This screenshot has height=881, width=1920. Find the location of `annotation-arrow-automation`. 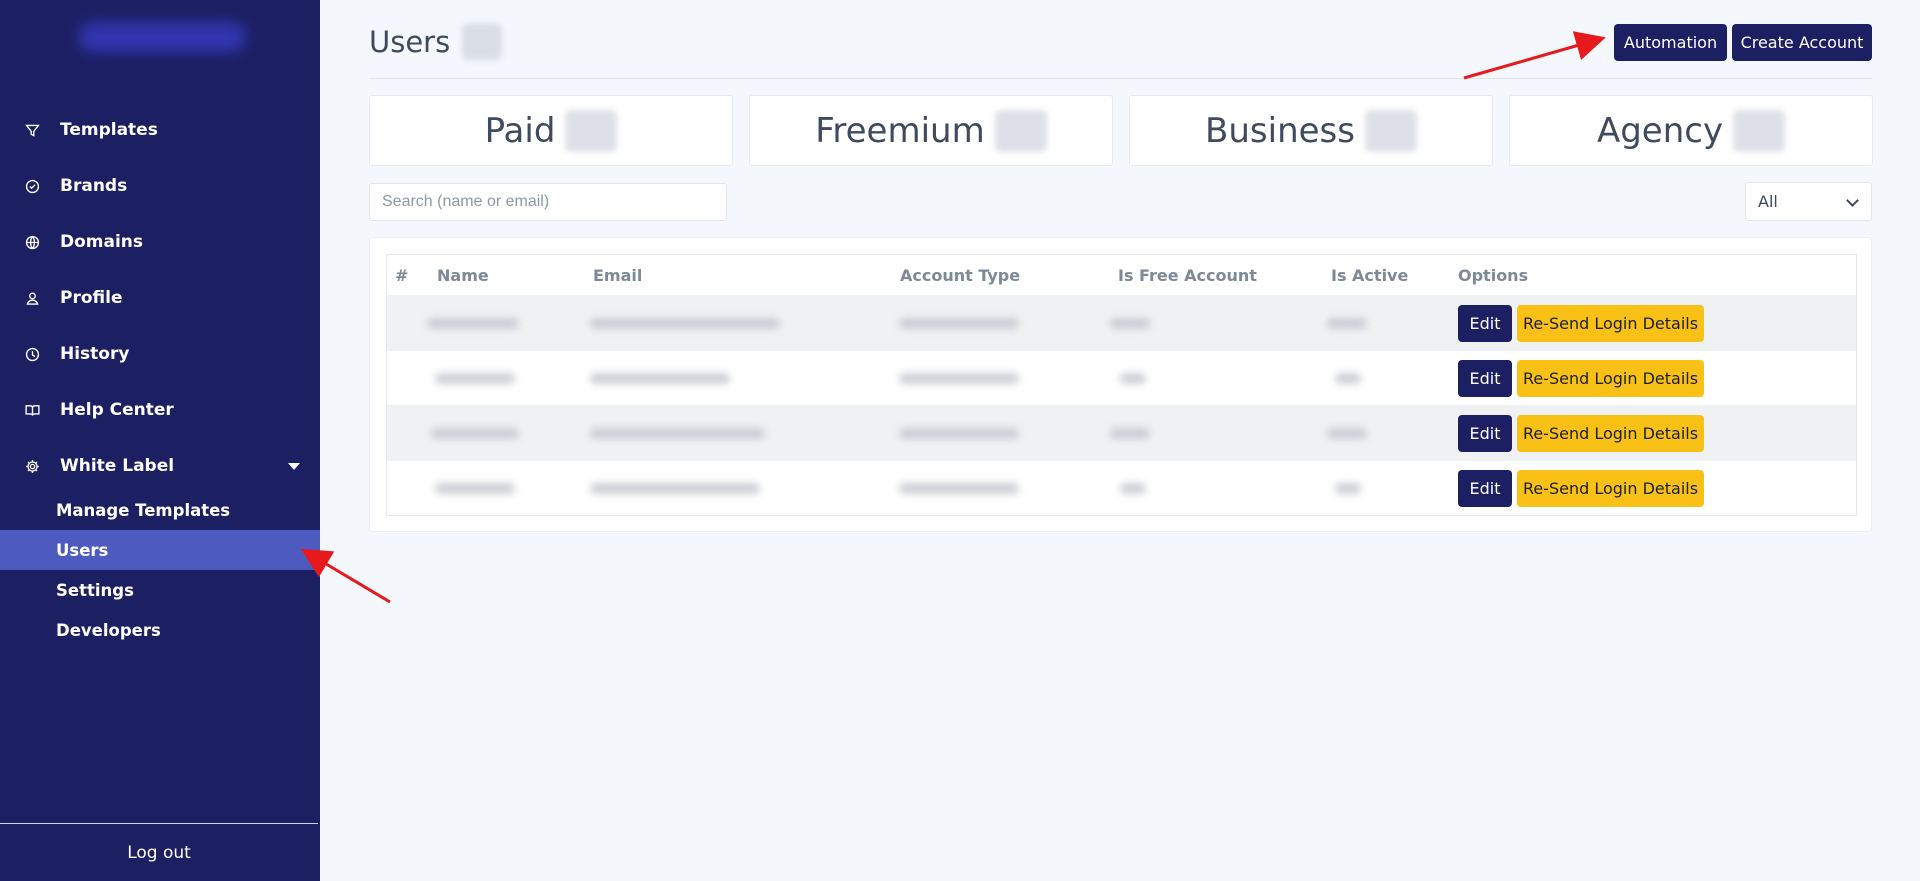

annotation-arrow-automation is located at coordinates (1534, 55).